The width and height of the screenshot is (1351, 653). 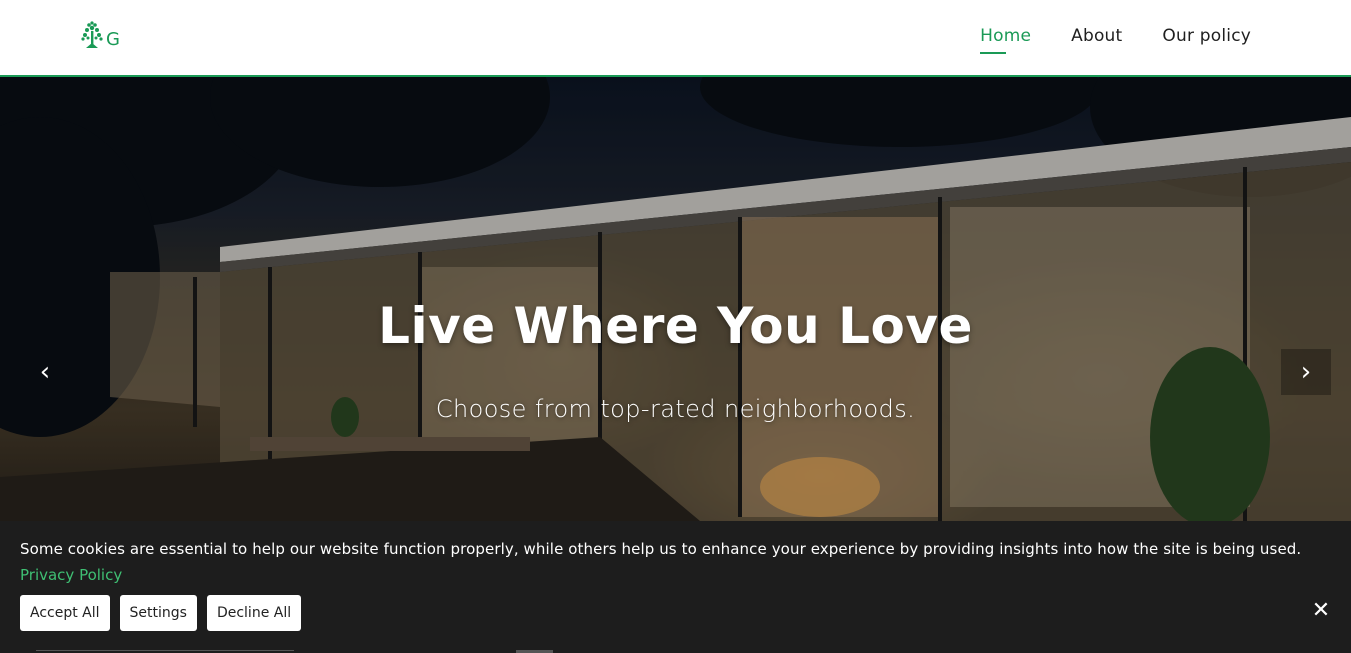 I want to click on underlying-divider, so click(x=165, y=650).